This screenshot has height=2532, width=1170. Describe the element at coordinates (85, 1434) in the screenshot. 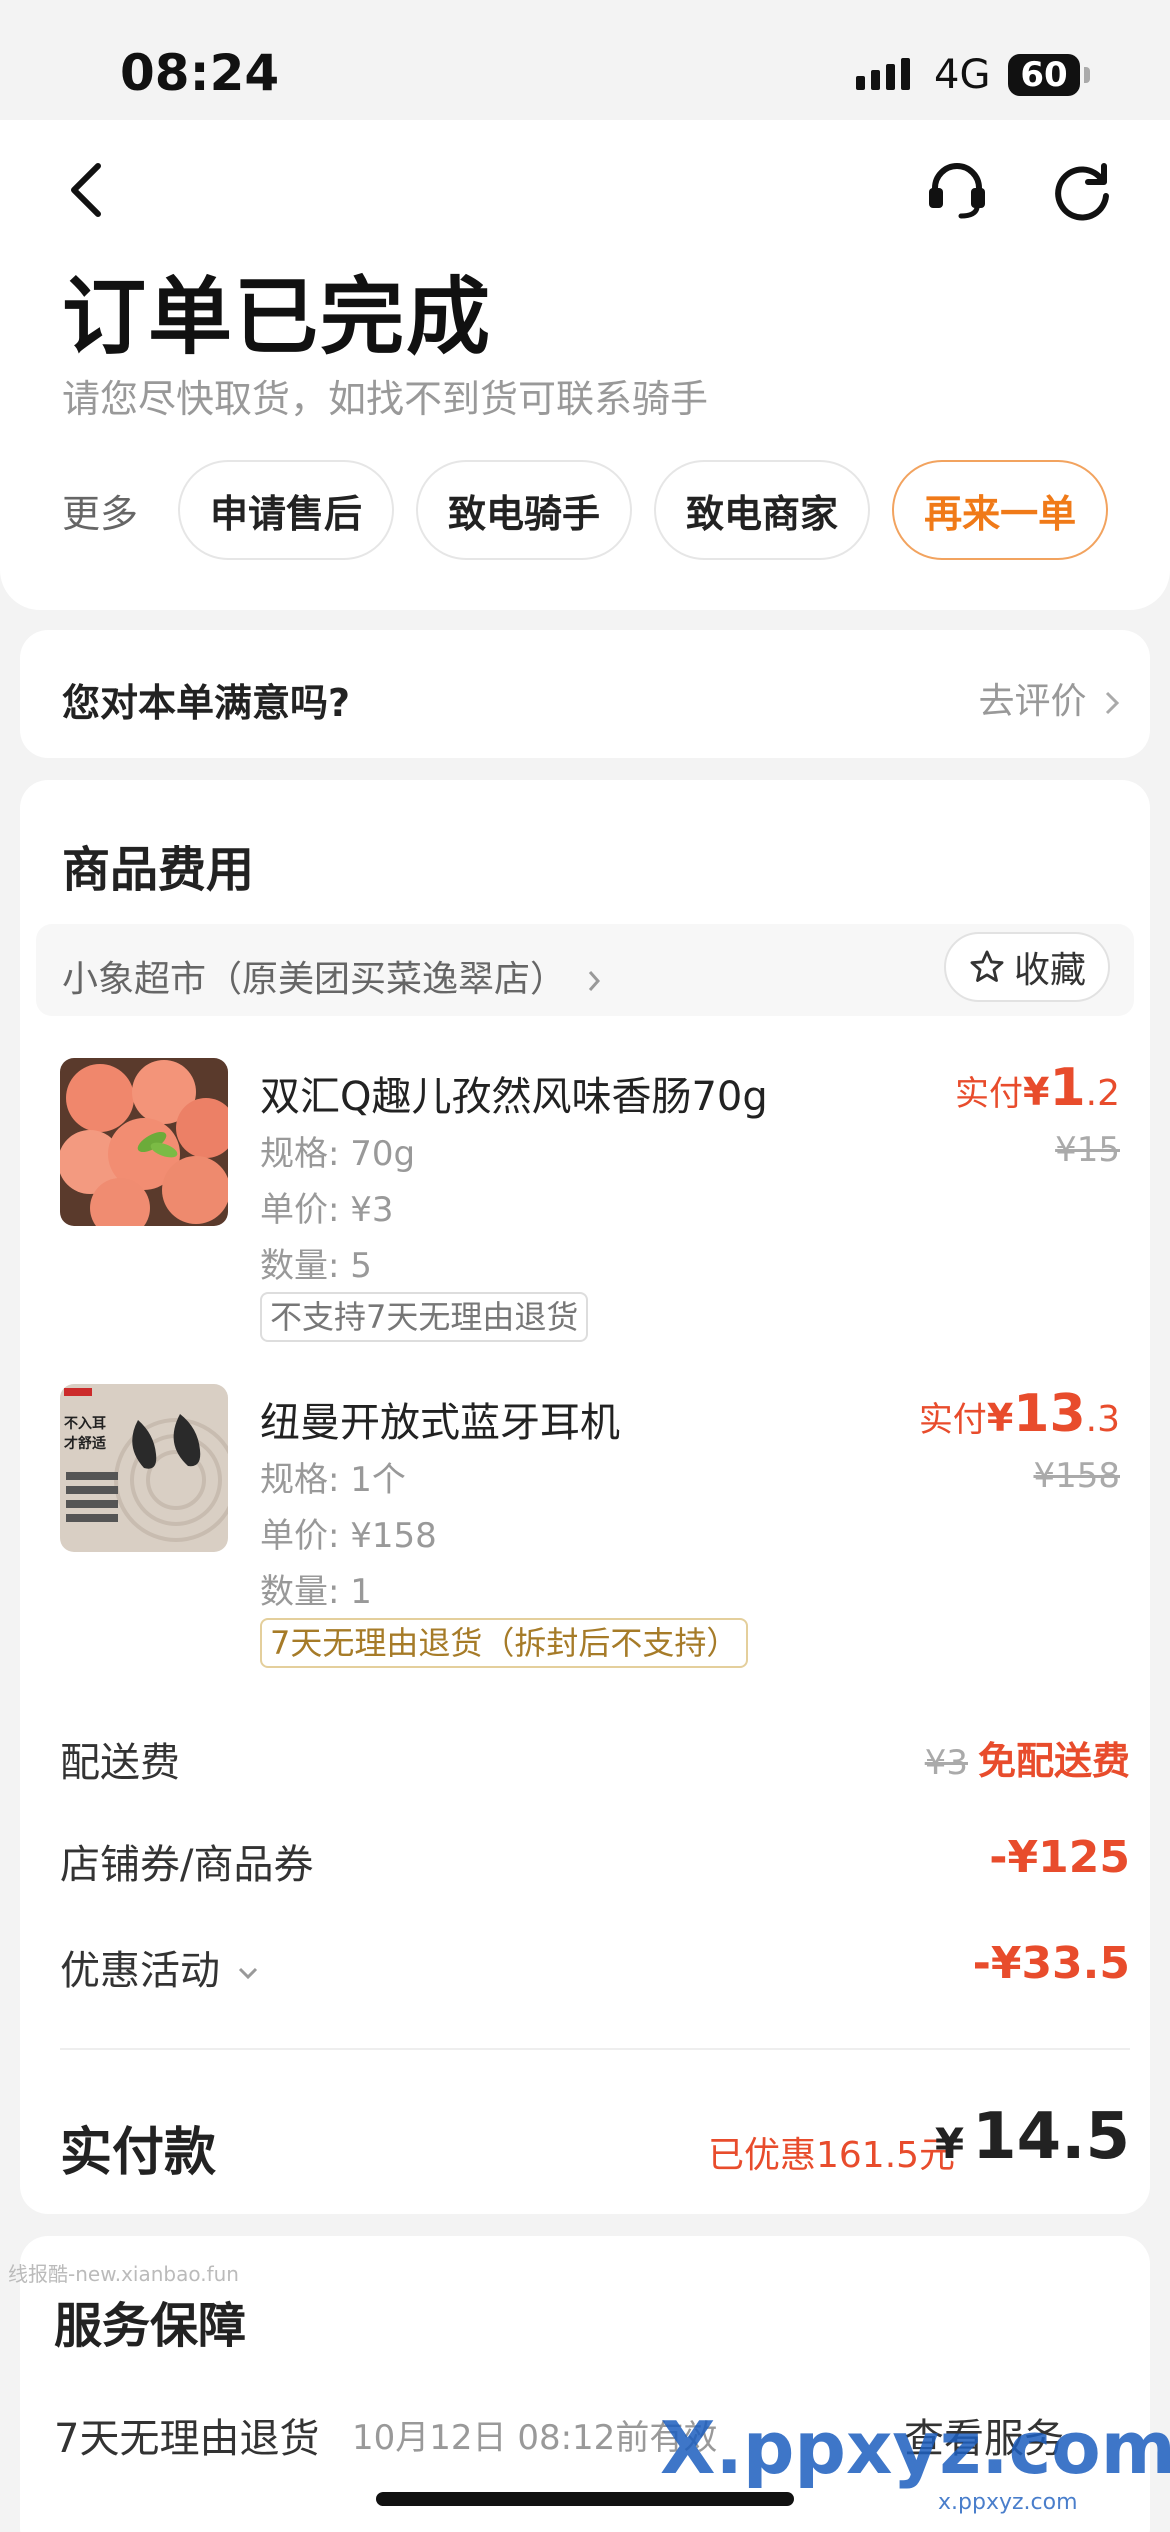

I see `product-image-caption: 不入耳 才舒适` at that location.